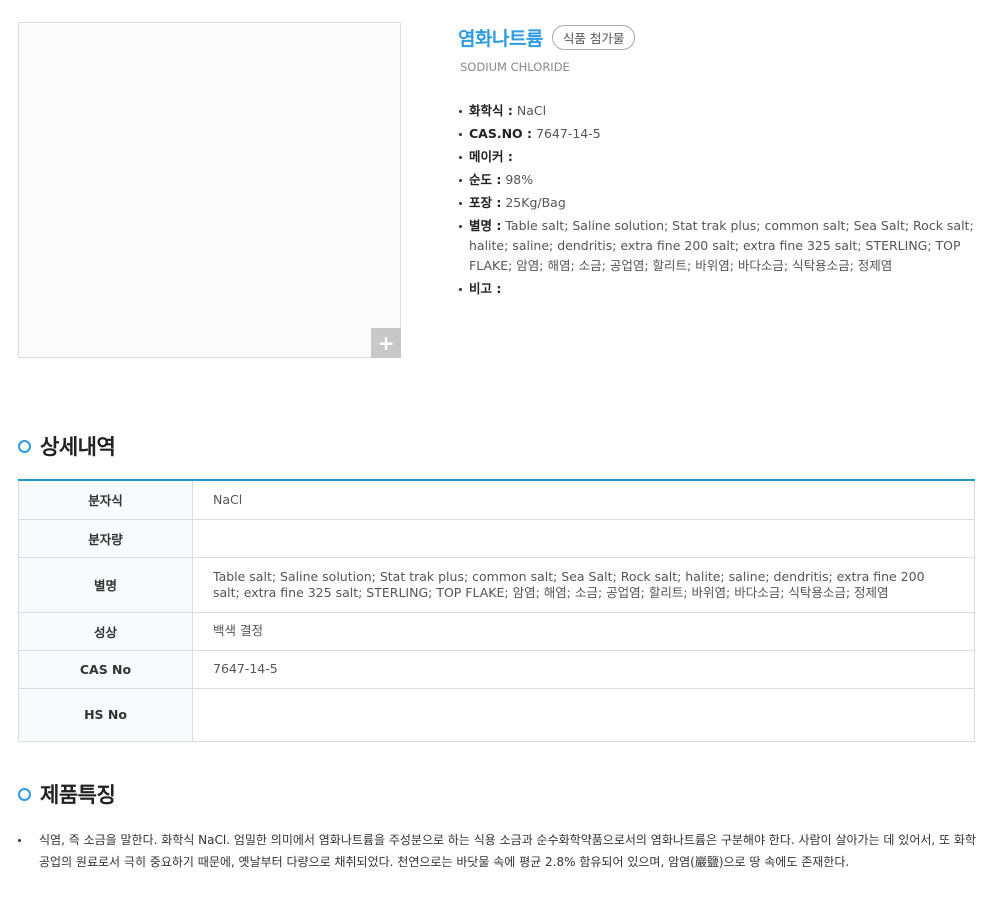  Describe the element at coordinates (531, 110) in the screenshot. I see `spec-value: NaCl` at that location.